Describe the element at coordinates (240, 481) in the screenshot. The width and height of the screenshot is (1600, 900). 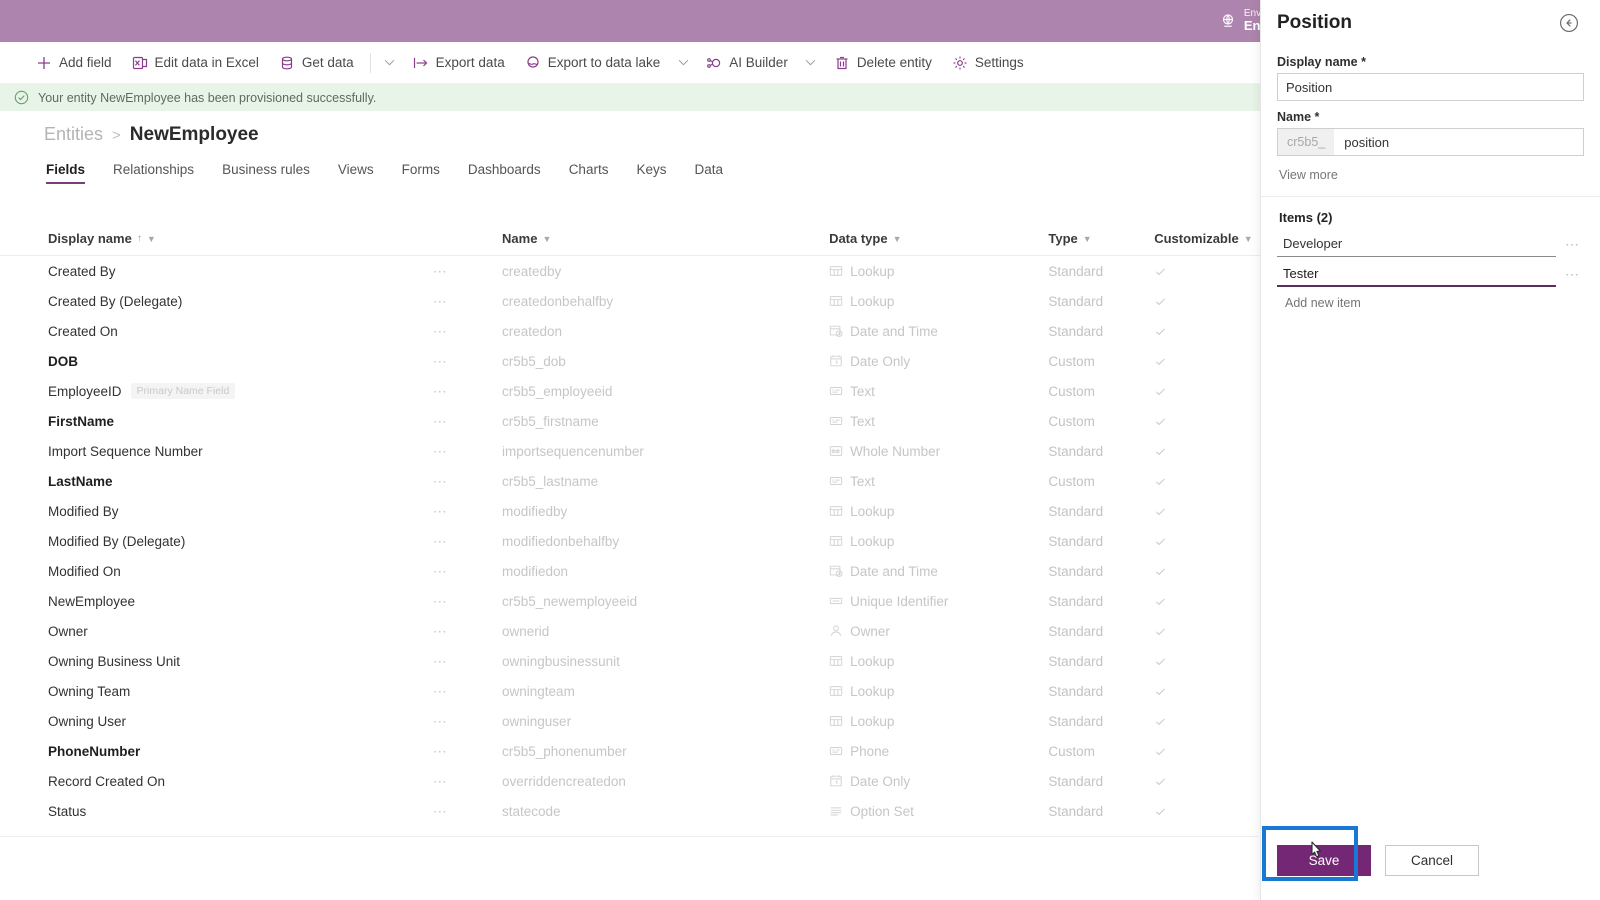
I see `cell-display-name: LastName` at that location.